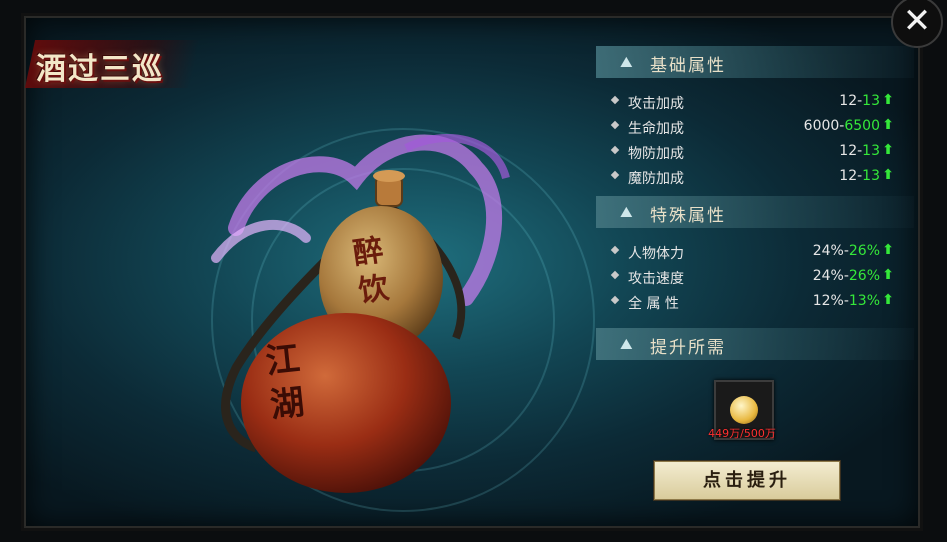 The width and height of the screenshot is (947, 542). I want to click on attr-row: 人物体力 24%-26% ⬆, so click(756, 252).